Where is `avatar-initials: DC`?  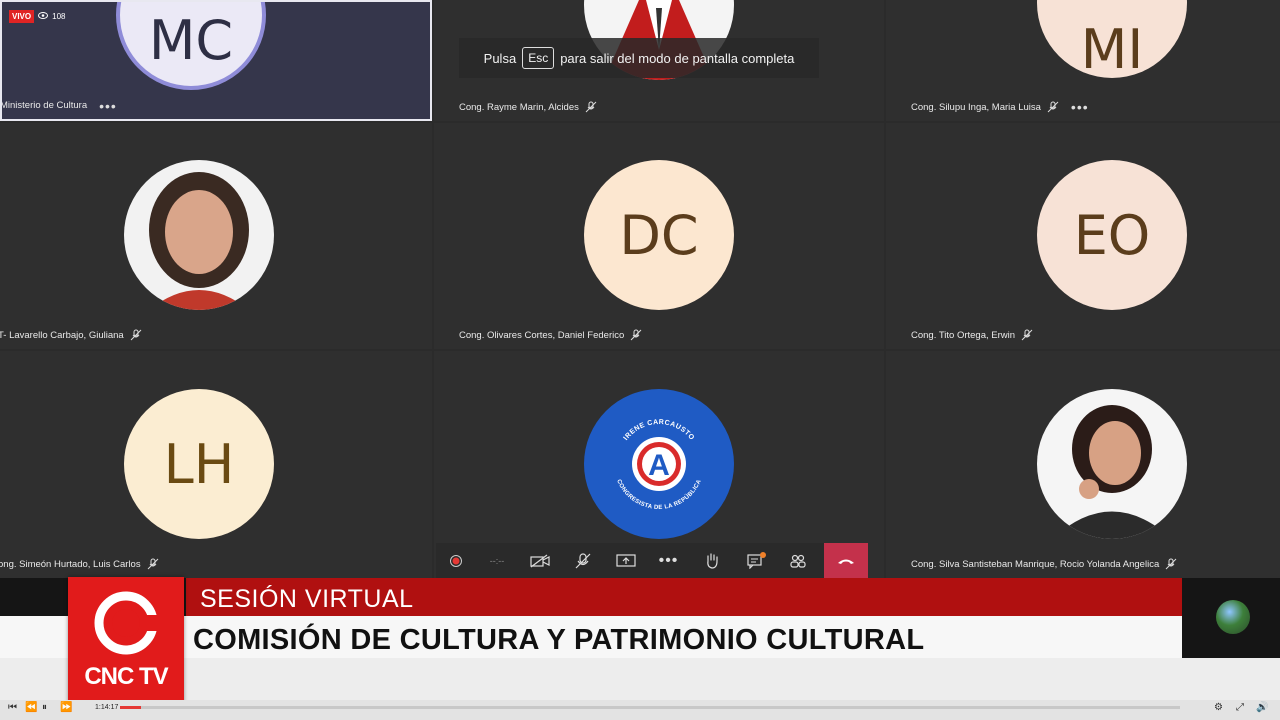
avatar-initials: DC is located at coordinates (659, 235).